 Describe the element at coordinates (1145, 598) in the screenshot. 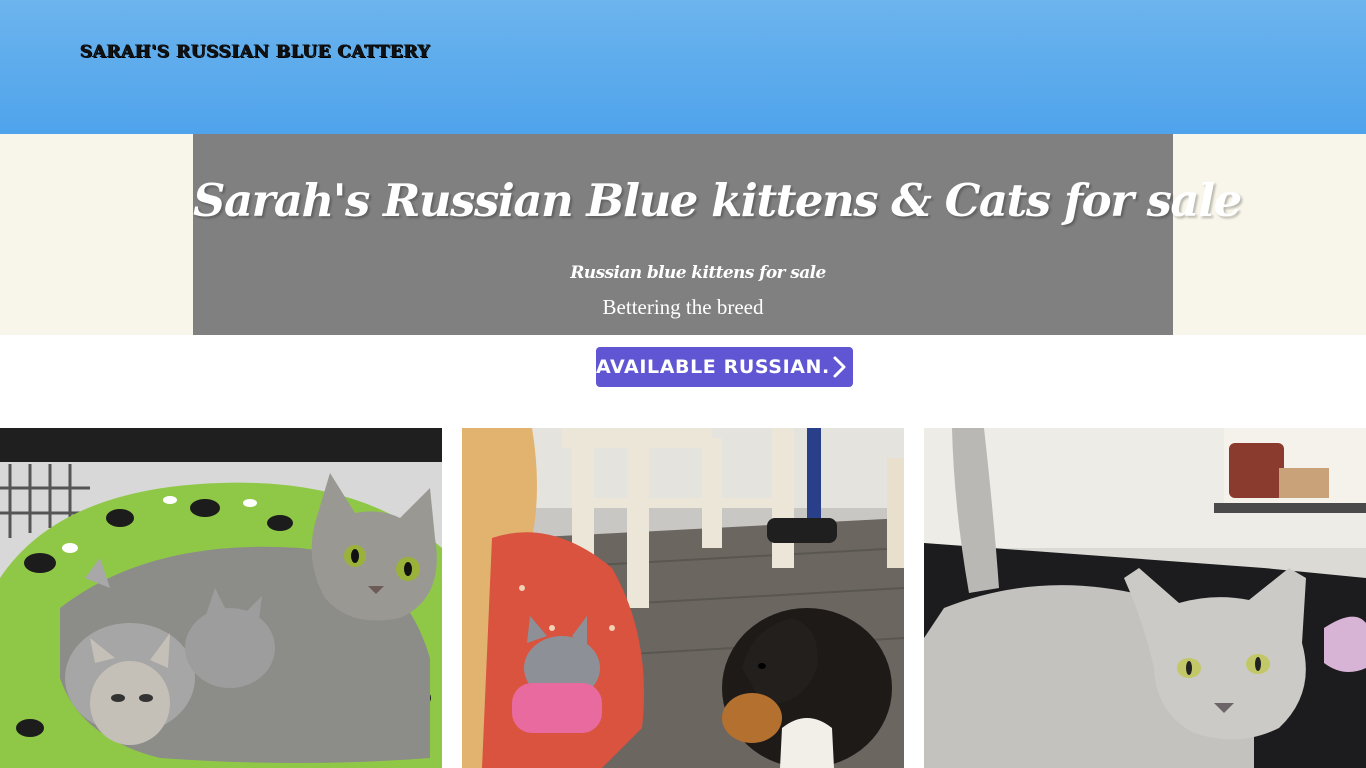

I see `adult-russian-blue-cat-photo` at that location.